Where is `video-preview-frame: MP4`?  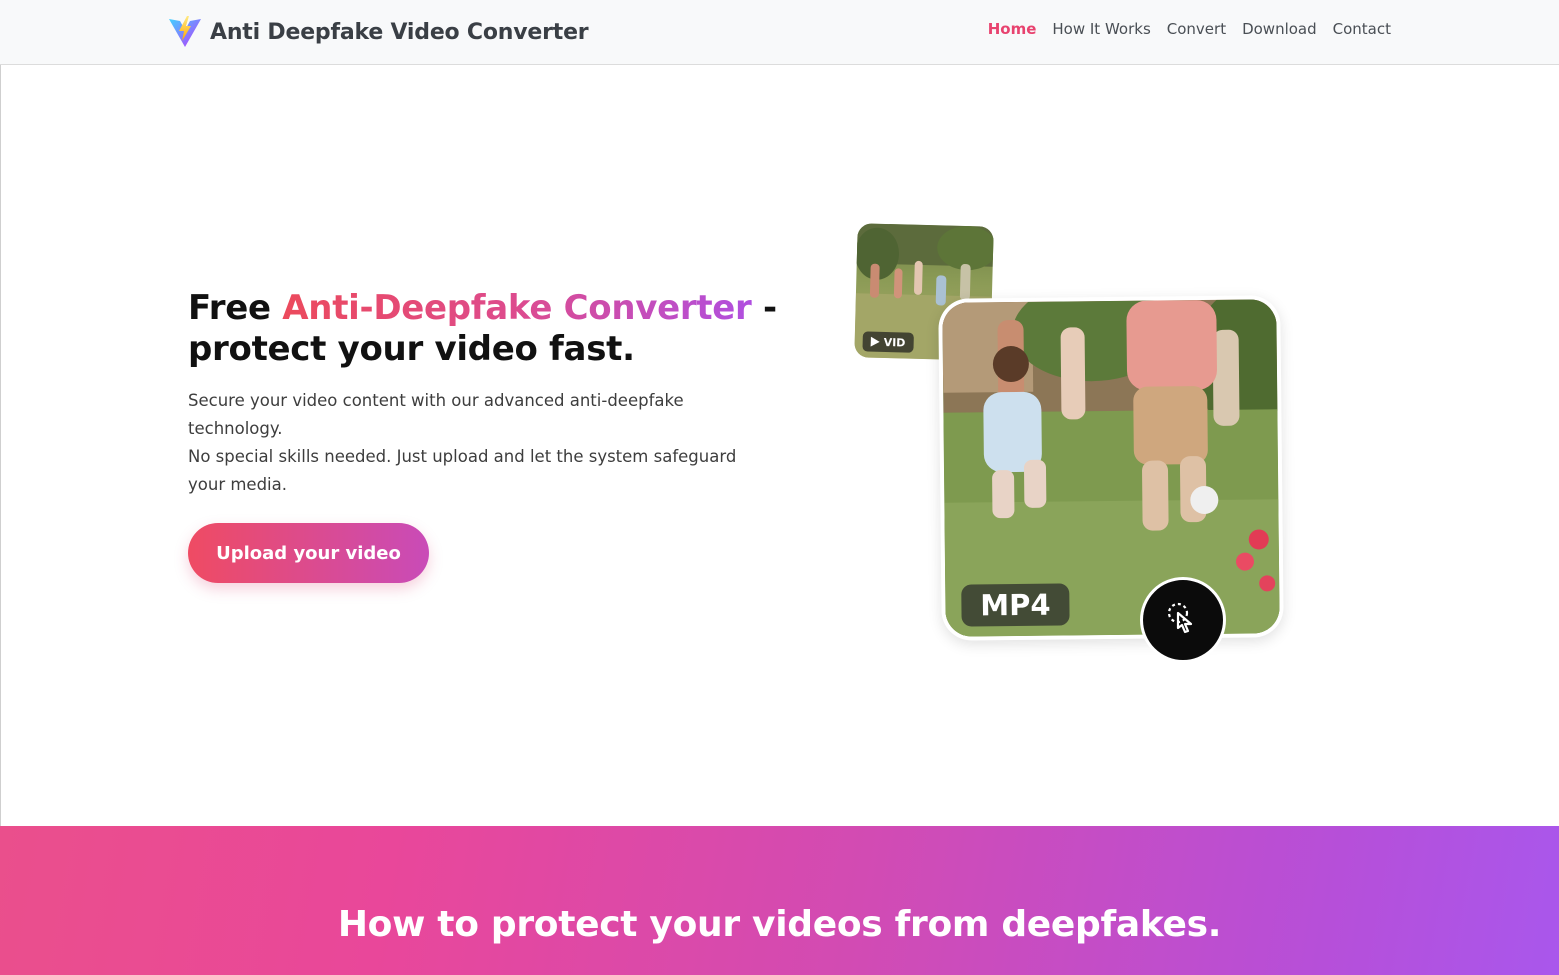 video-preview-frame: MP4 is located at coordinates (1111, 468).